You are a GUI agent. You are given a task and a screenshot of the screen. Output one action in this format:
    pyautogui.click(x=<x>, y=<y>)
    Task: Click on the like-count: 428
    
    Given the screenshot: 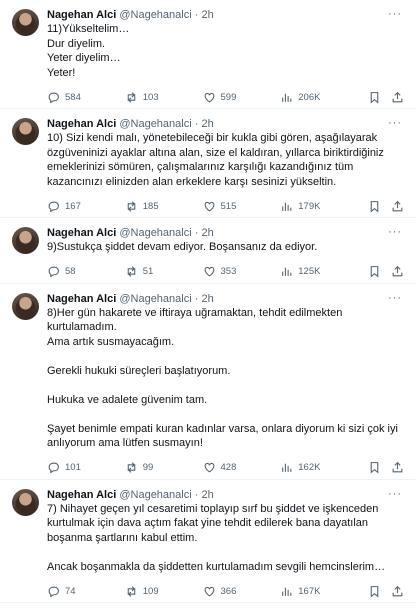 What is the action you would take?
    pyautogui.click(x=228, y=467)
    